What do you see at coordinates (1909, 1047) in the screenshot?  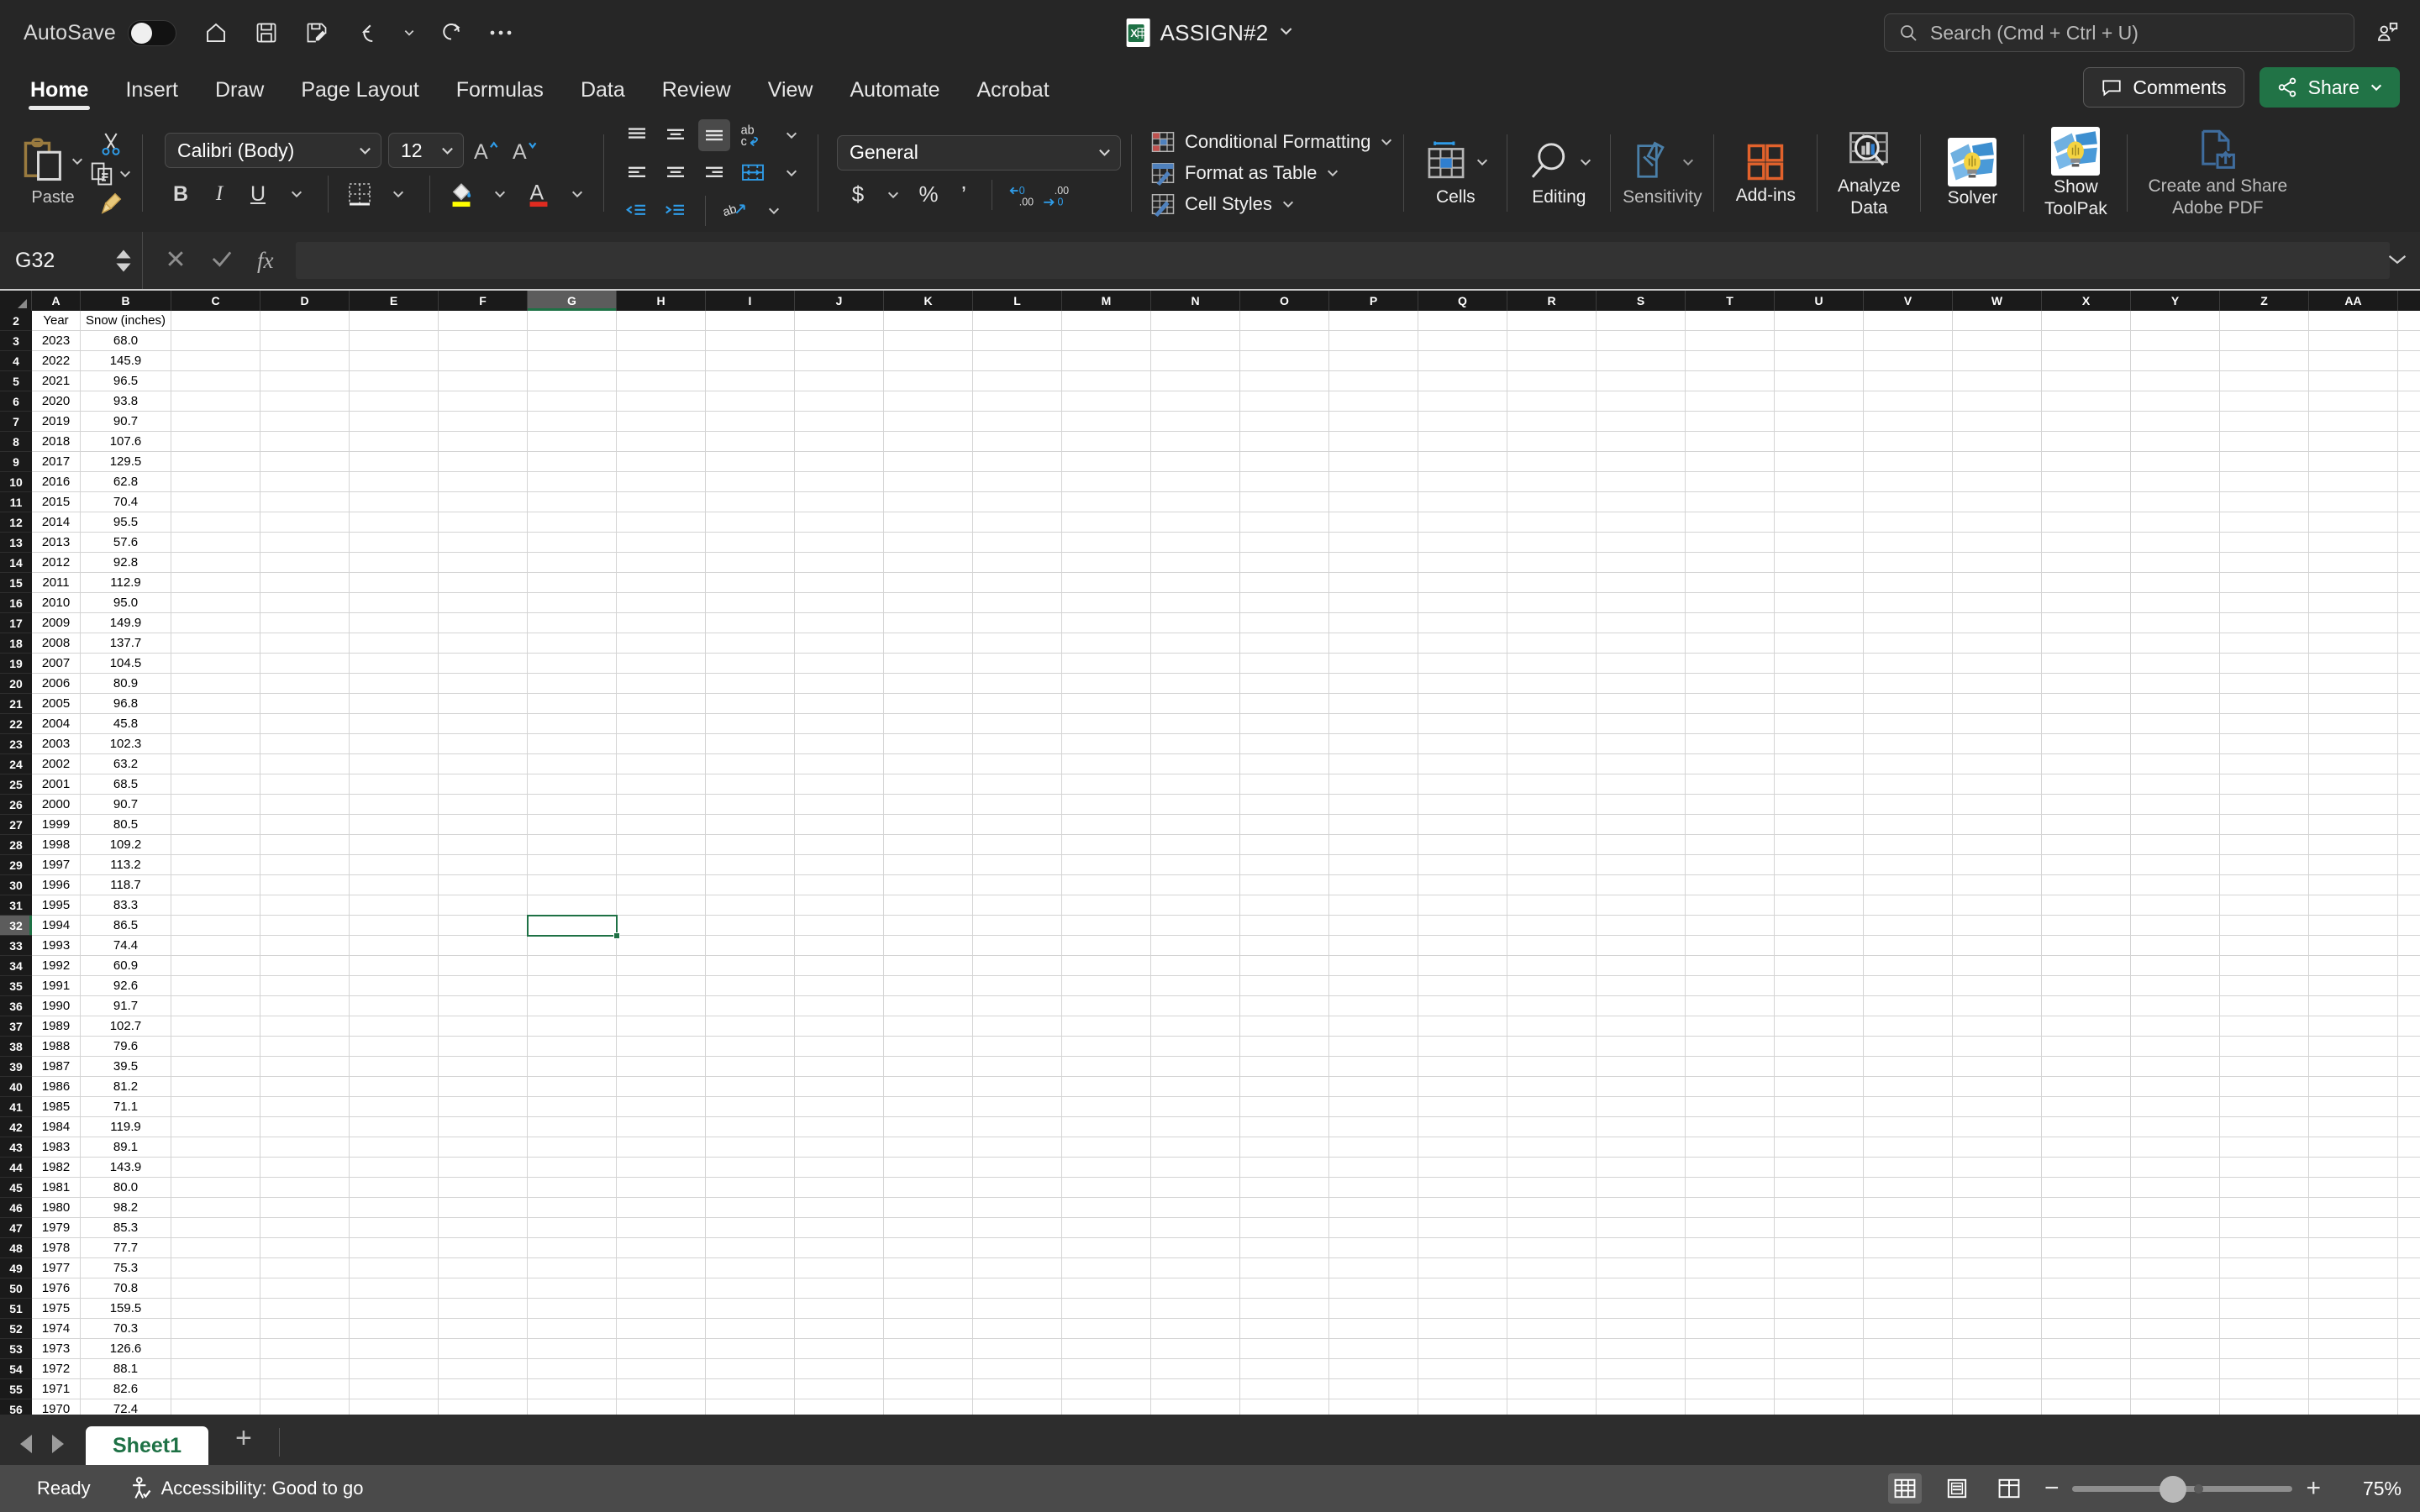 I see `cell-V38` at bounding box center [1909, 1047].